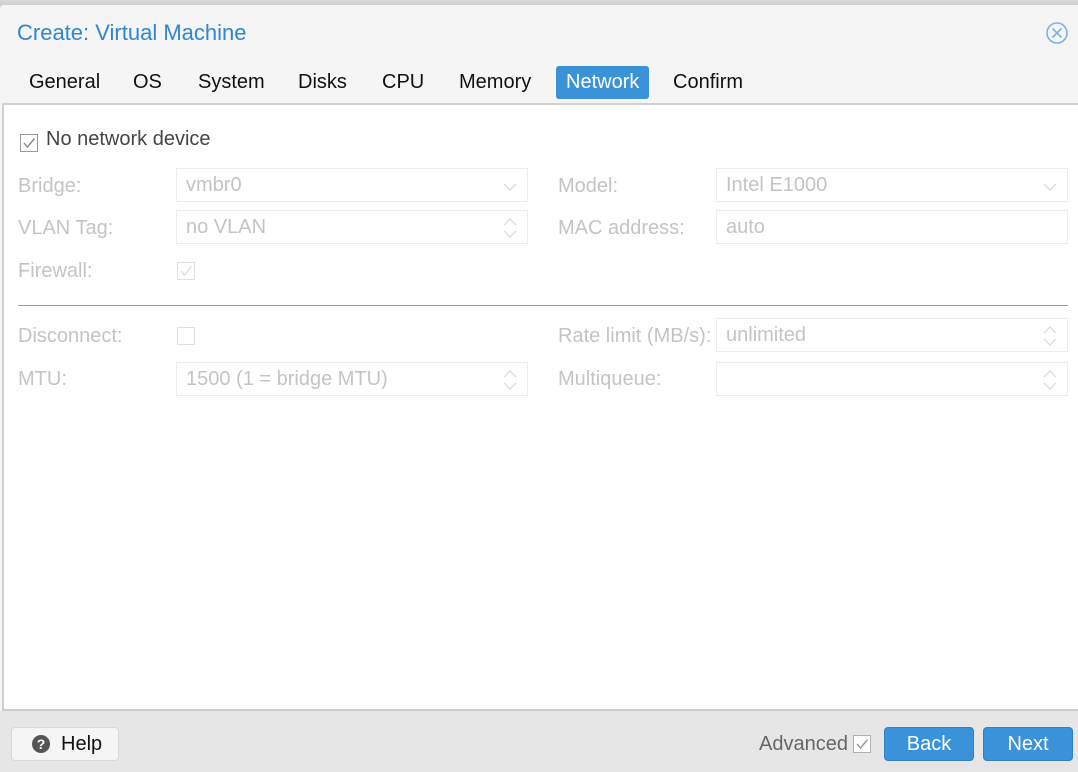 This screenshot has width=1078, height=772. What do you see at coordinates (352, 185) in the screenshot?
I see `bridge-select: vmbr0` at bounding box center [352, 185].